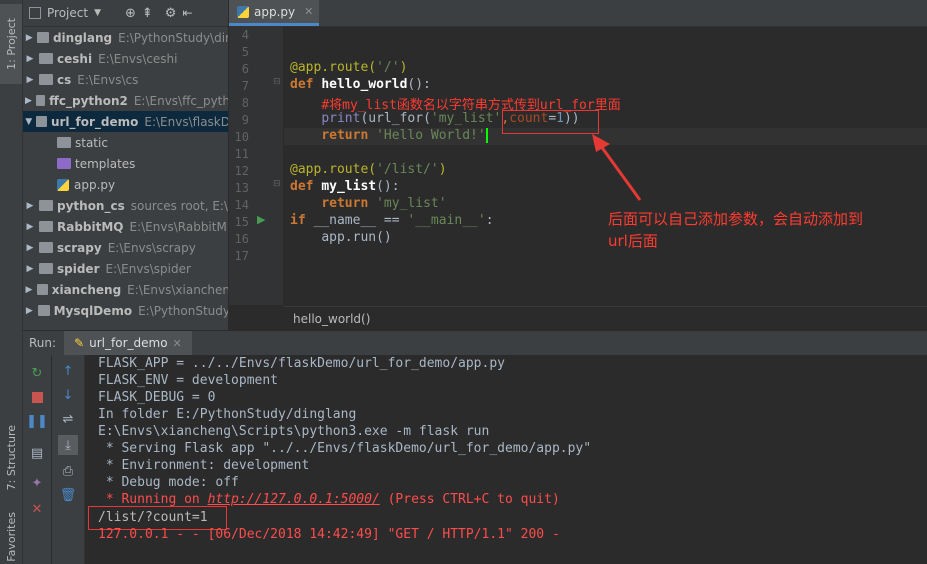 The image size is (927, 564). Describe the element at coordinates (177, 289) in the screenshot. I see `tree-item-path: E:\Envs\xianchen` at that location.